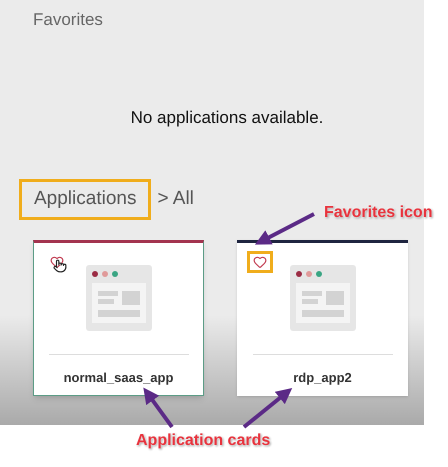 Image resolution: width=448 pixels, height=467 pixels. Describe the element at coordinates (85, 199) in the screenshot. I see `breadcrumb-link: Applications` at that location.